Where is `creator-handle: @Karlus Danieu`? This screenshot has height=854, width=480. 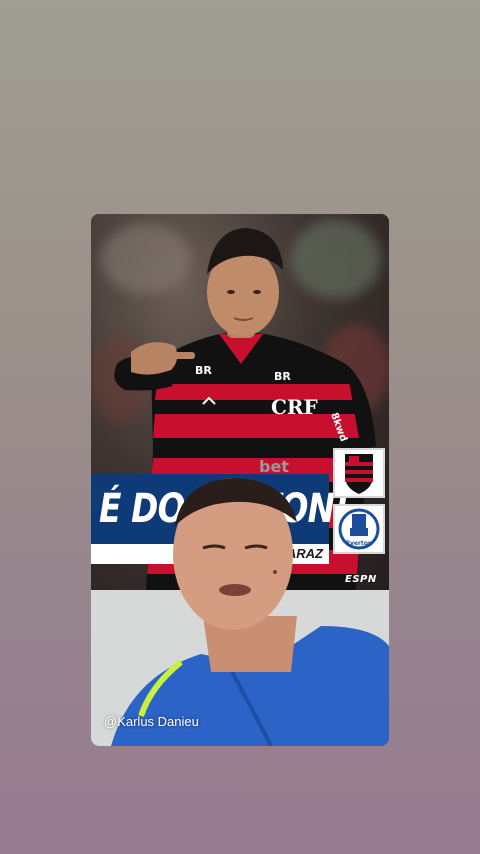
creator-handle: @Karlus Danieu is located at coordinates (151, 721).